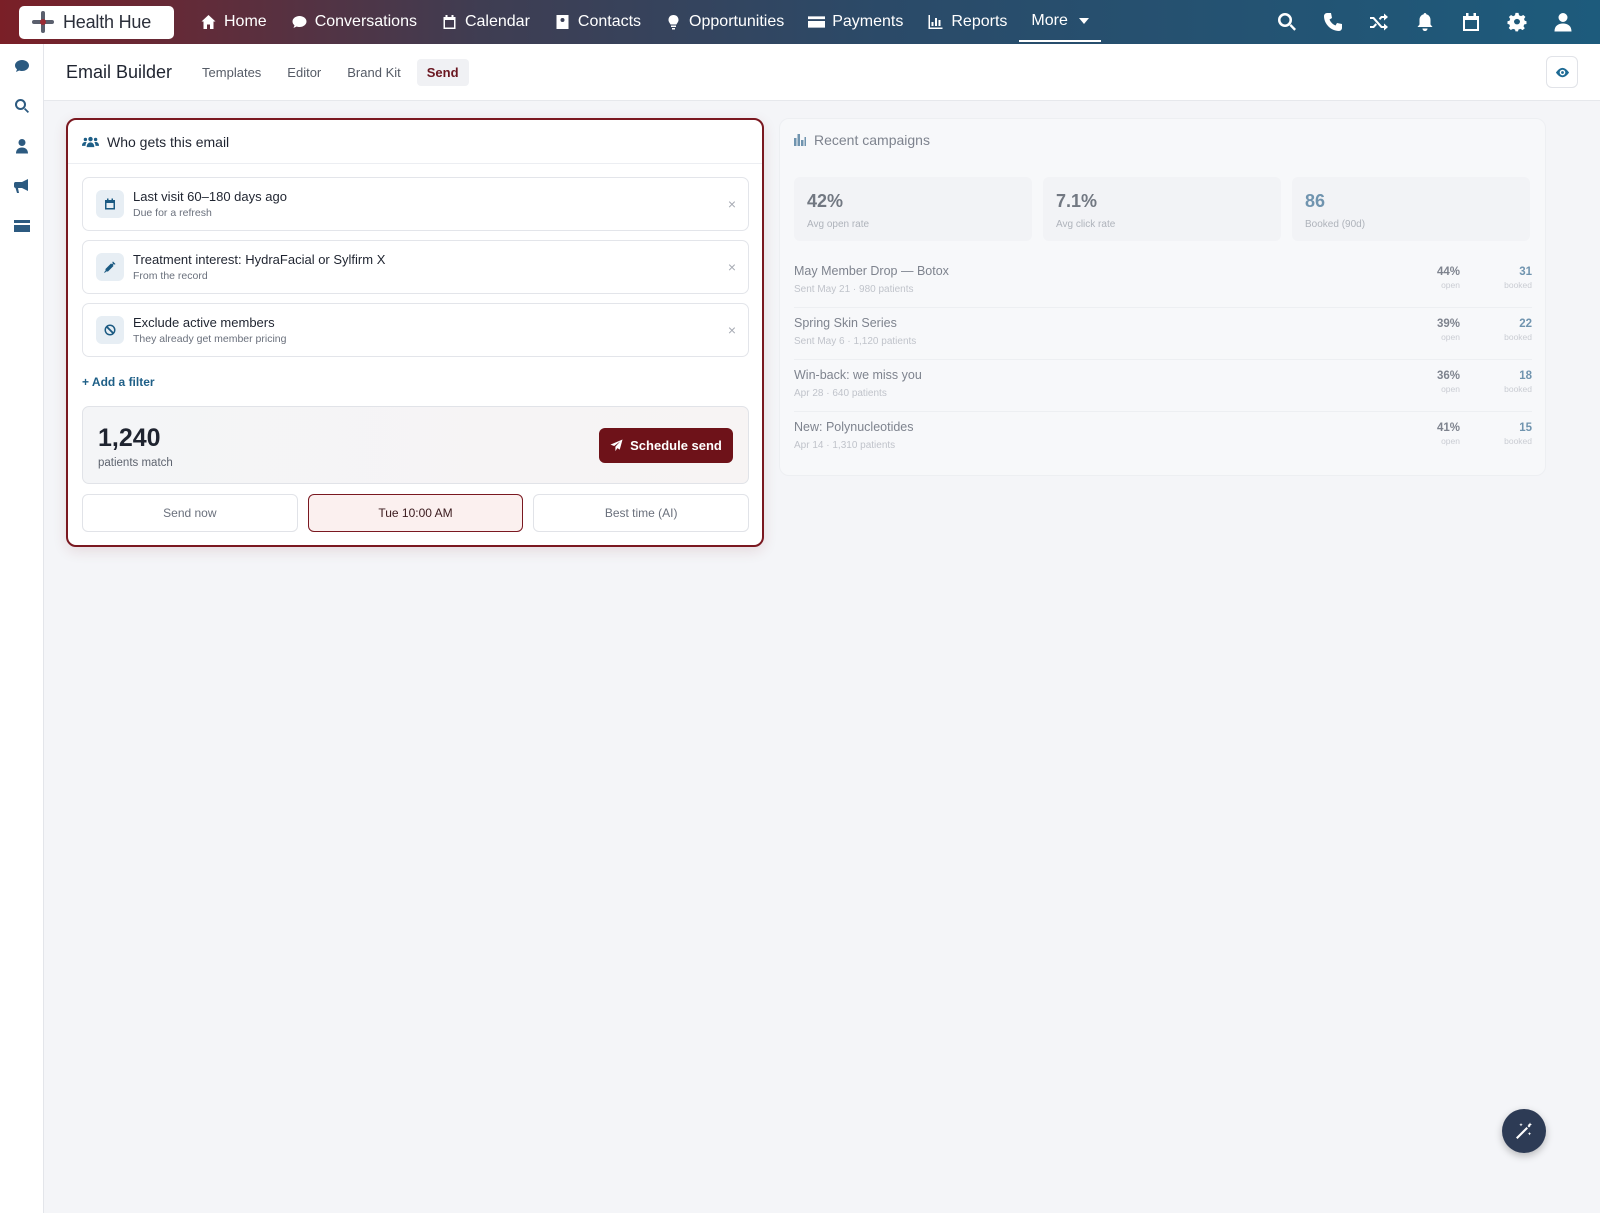  Describe the element at coordinates (43, 22) in the screenshot. I see `logo-cross-icon` at that location.